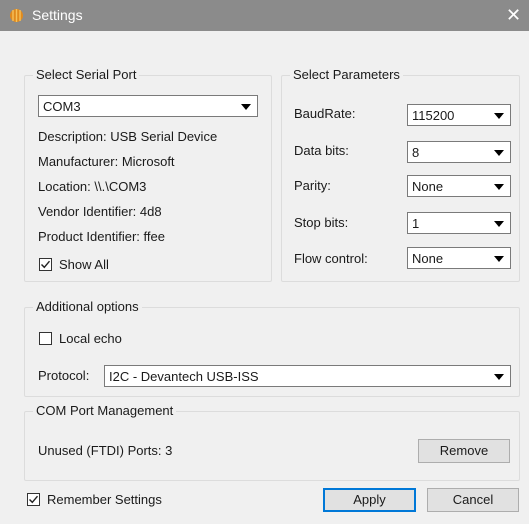 Image resolution: width=529 pixels, height=524 pixels. What do you see at coordinates (16, 15) in the screenshot?
I see `app-icon` at bounding box center [16, 15].